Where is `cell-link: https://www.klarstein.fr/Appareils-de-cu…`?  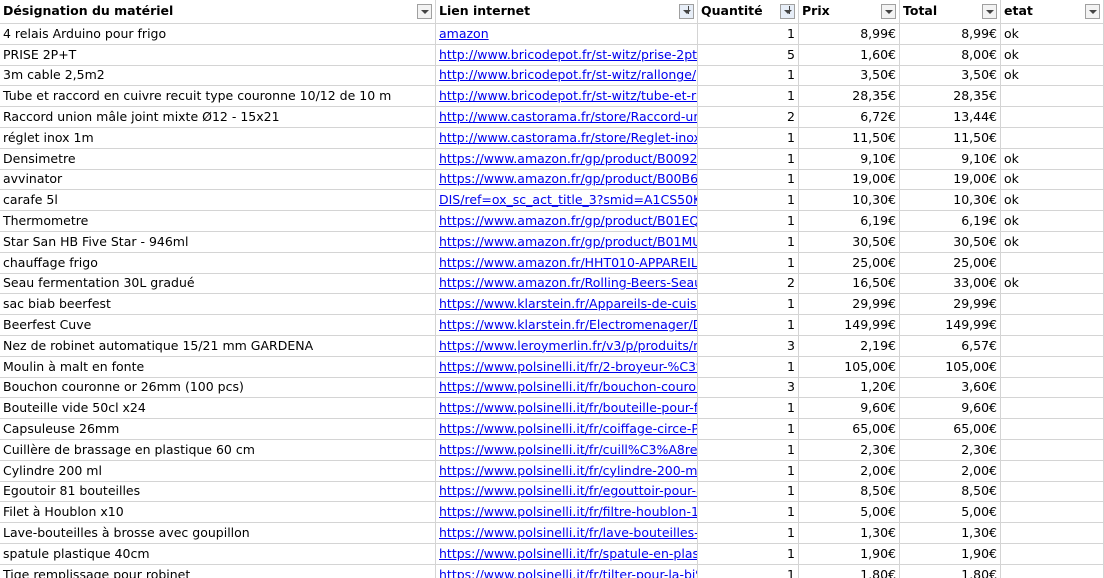 cell-link: https://www.klarstein.fr/Appareils-de-cu… is located at coordinates (567, 304).